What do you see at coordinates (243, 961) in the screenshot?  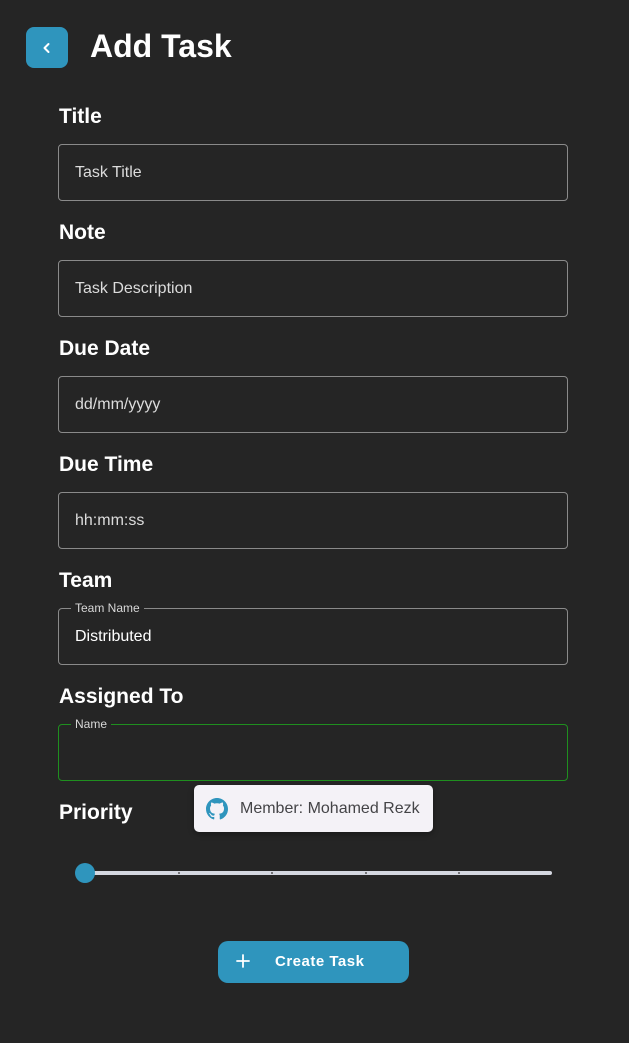 I see `plus-icon` at bounding box center [243, 961].